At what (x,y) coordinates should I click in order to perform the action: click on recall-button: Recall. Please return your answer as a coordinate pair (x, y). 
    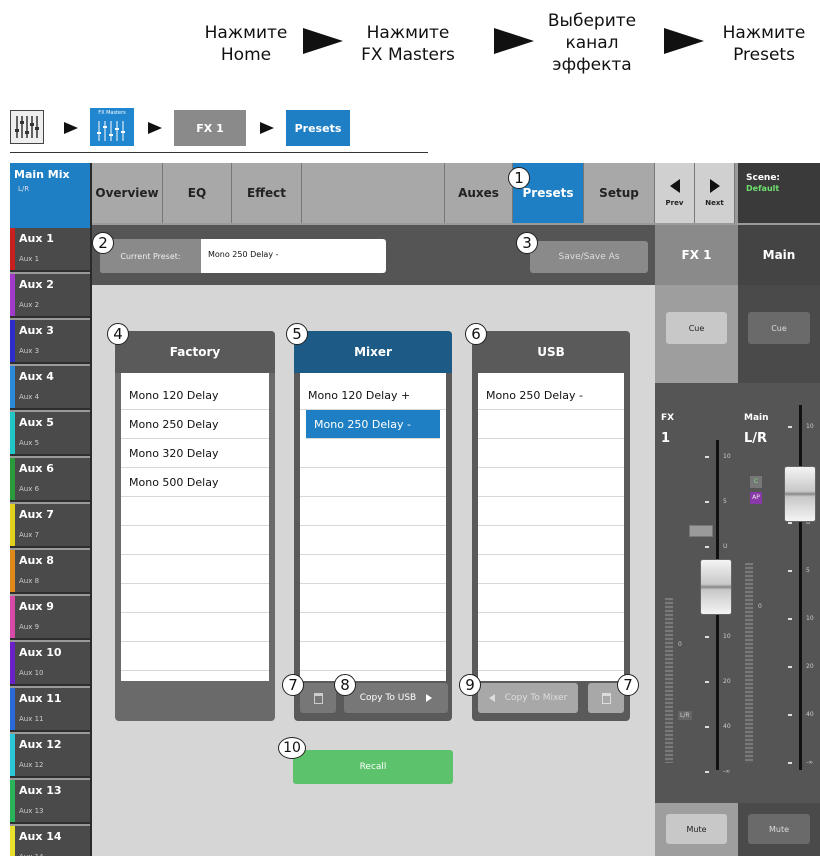
    Looking at the image, I should click on (373, 767).